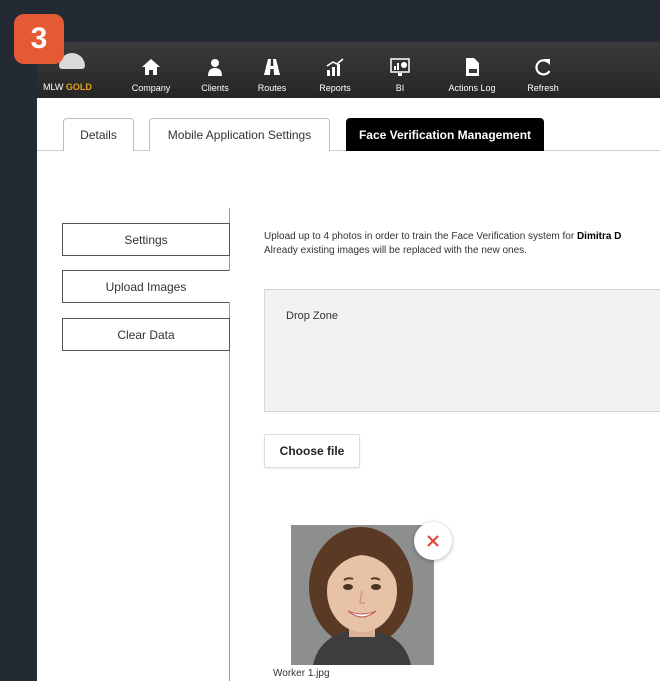  I want to click on brand-name: MLW GOLD, so click(67, 87).